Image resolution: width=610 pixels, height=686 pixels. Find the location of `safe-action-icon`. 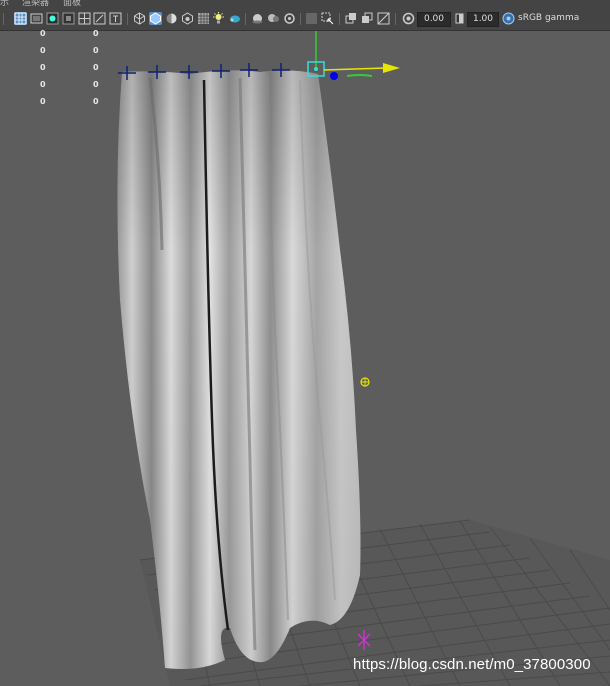

safe-action-icon is located at coordinates (99, 18).